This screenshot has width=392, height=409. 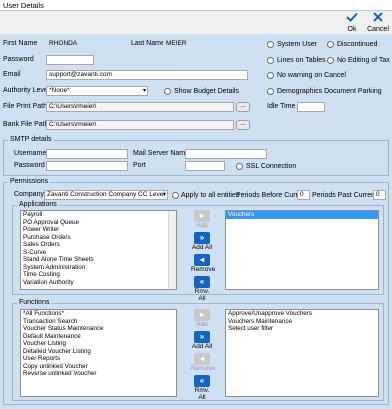 What do you see at coordinates (202, 289) in the screenshot?
I see `app-remove-all-button: «Rmv. All` at bounding box center [202, 289].